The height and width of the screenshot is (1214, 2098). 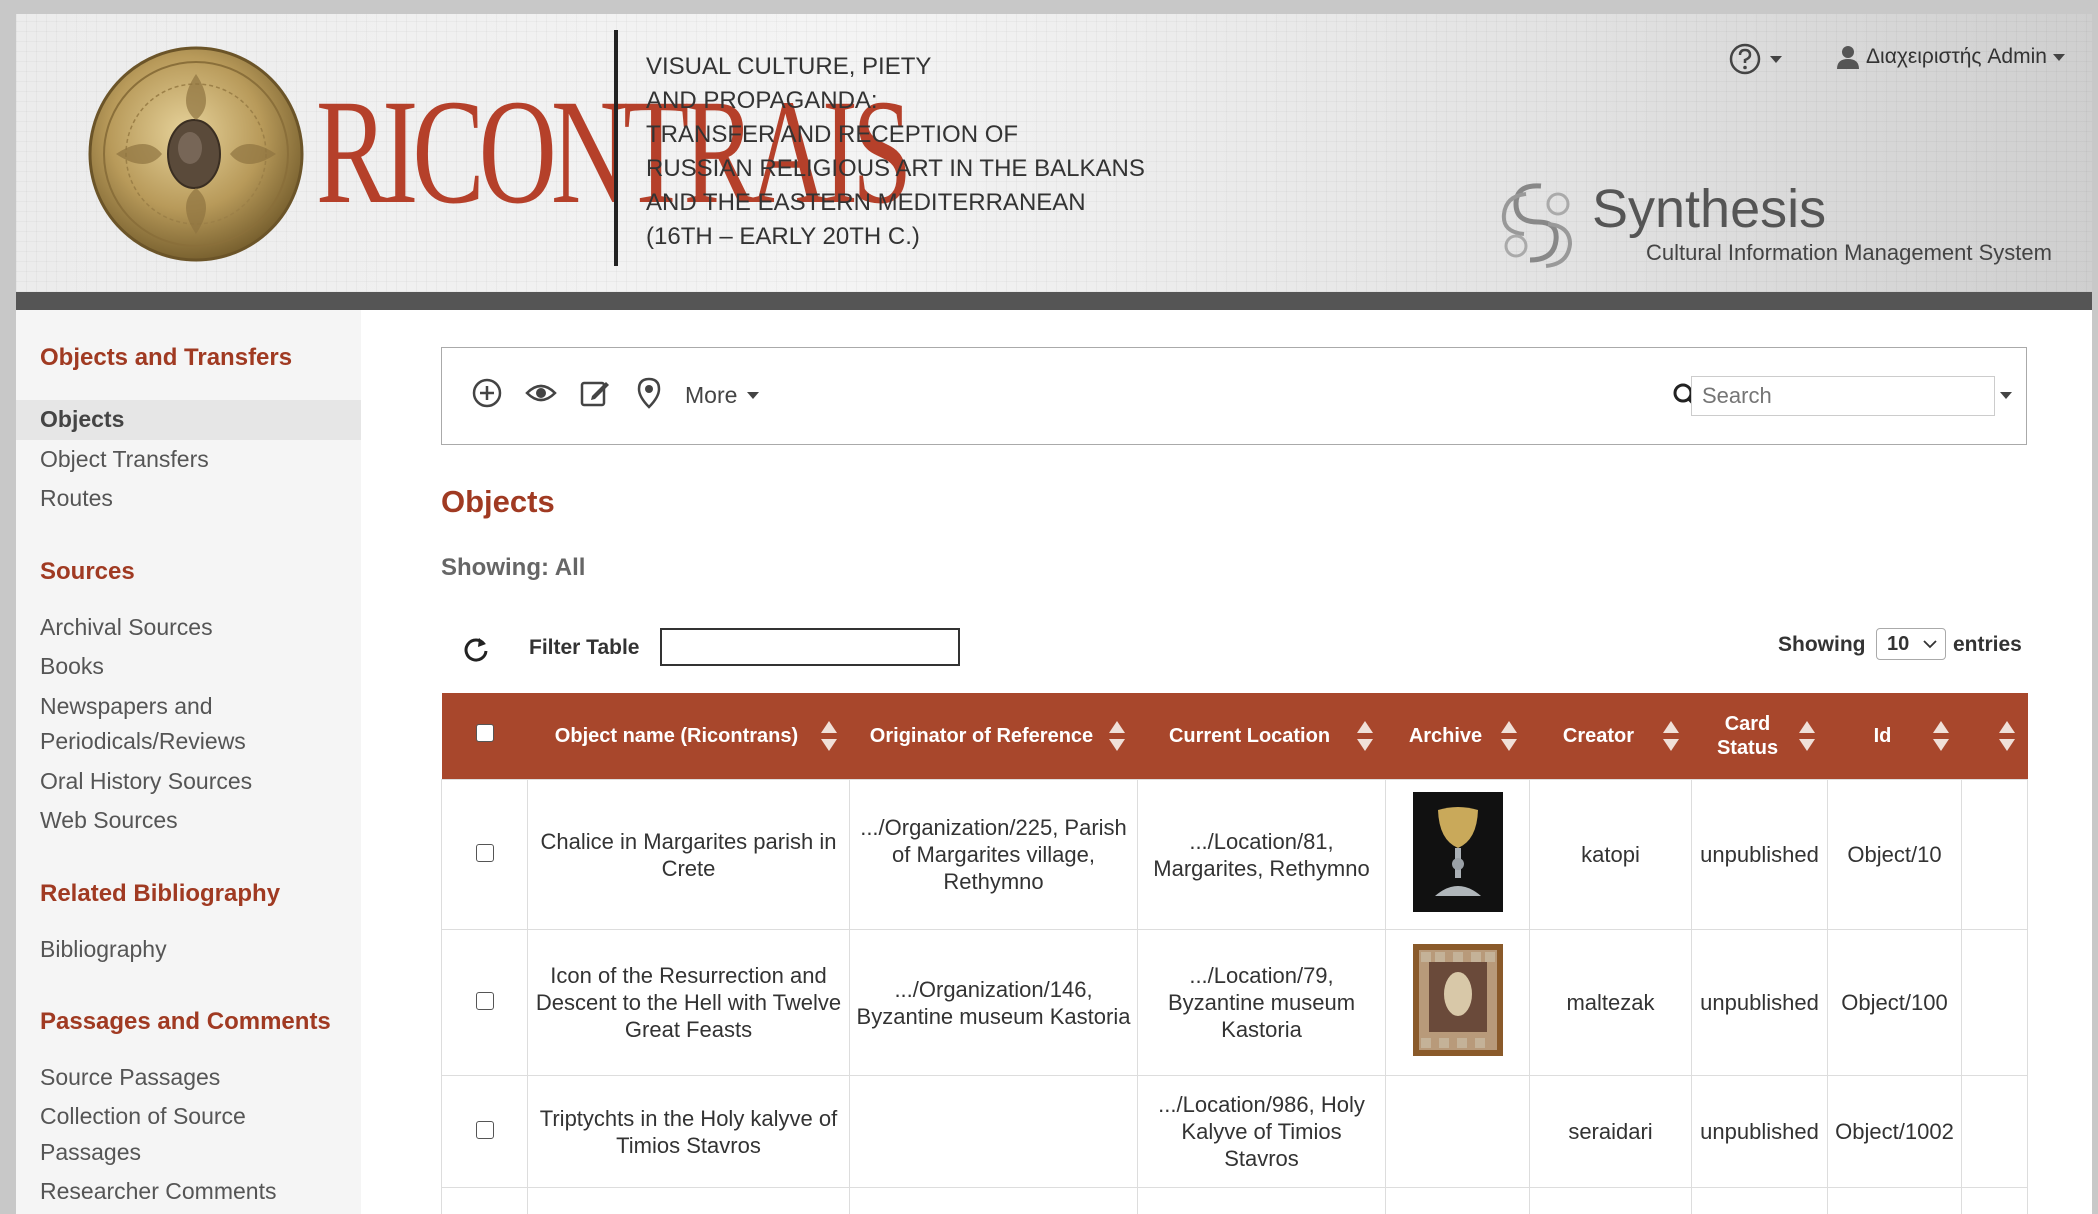 I want to click on sidebar-item-collection-of-source: Collection of Source, so click(x=143, y=1116).